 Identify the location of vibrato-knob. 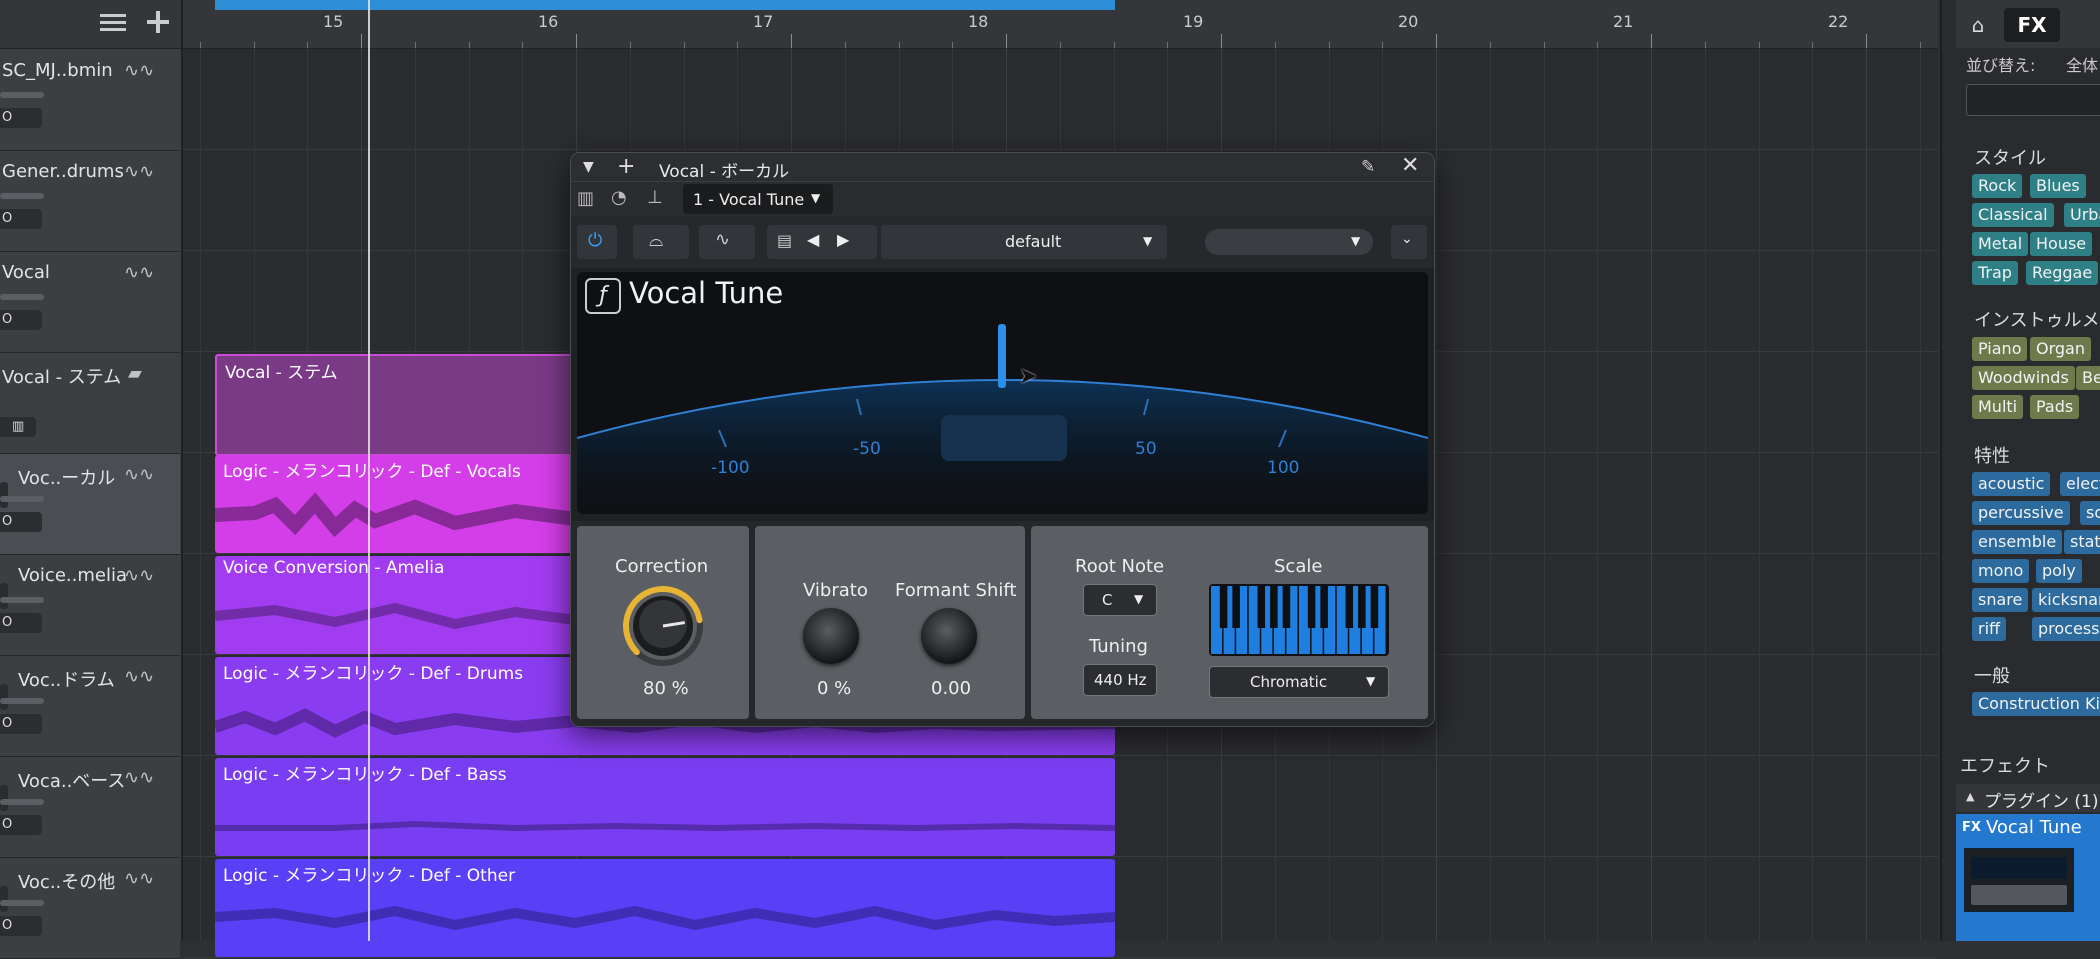
(831, 636).